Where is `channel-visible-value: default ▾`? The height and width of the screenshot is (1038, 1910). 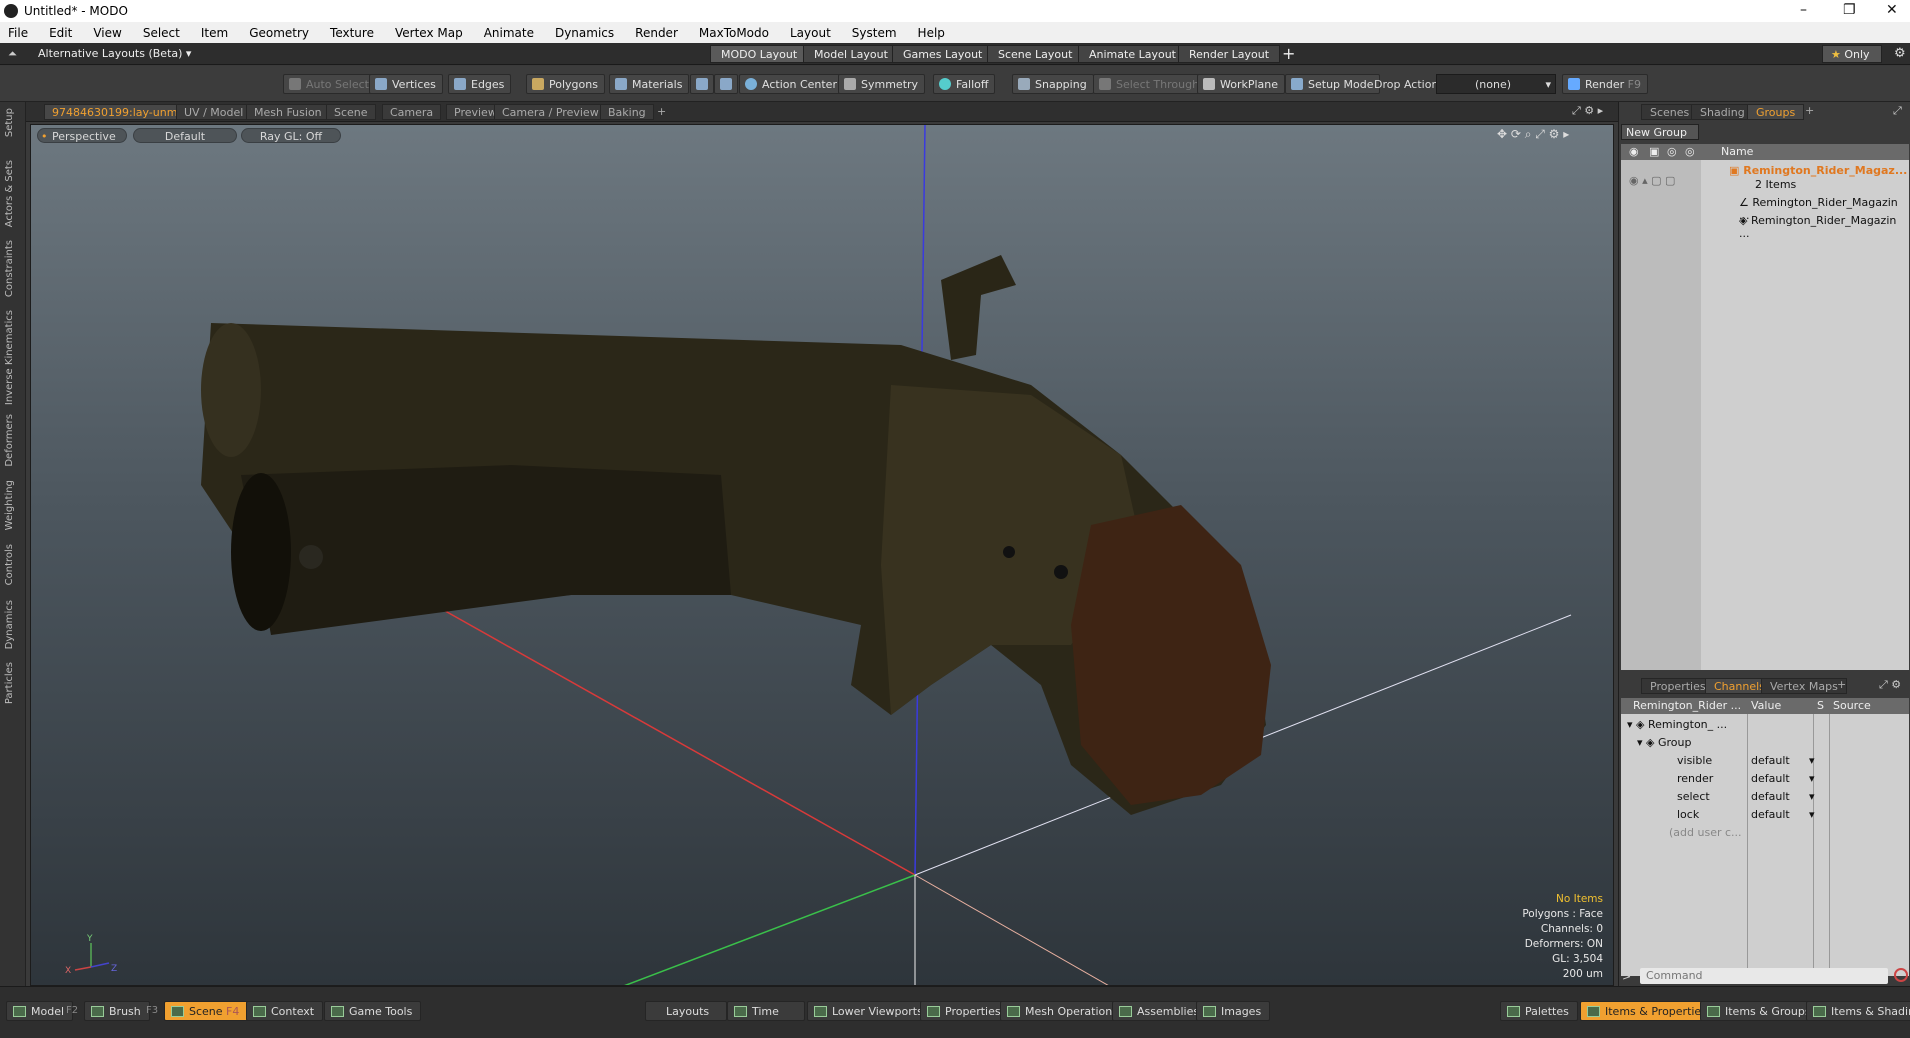
channel-visible-value: default ▾ is located at coordinates (1783, 760).